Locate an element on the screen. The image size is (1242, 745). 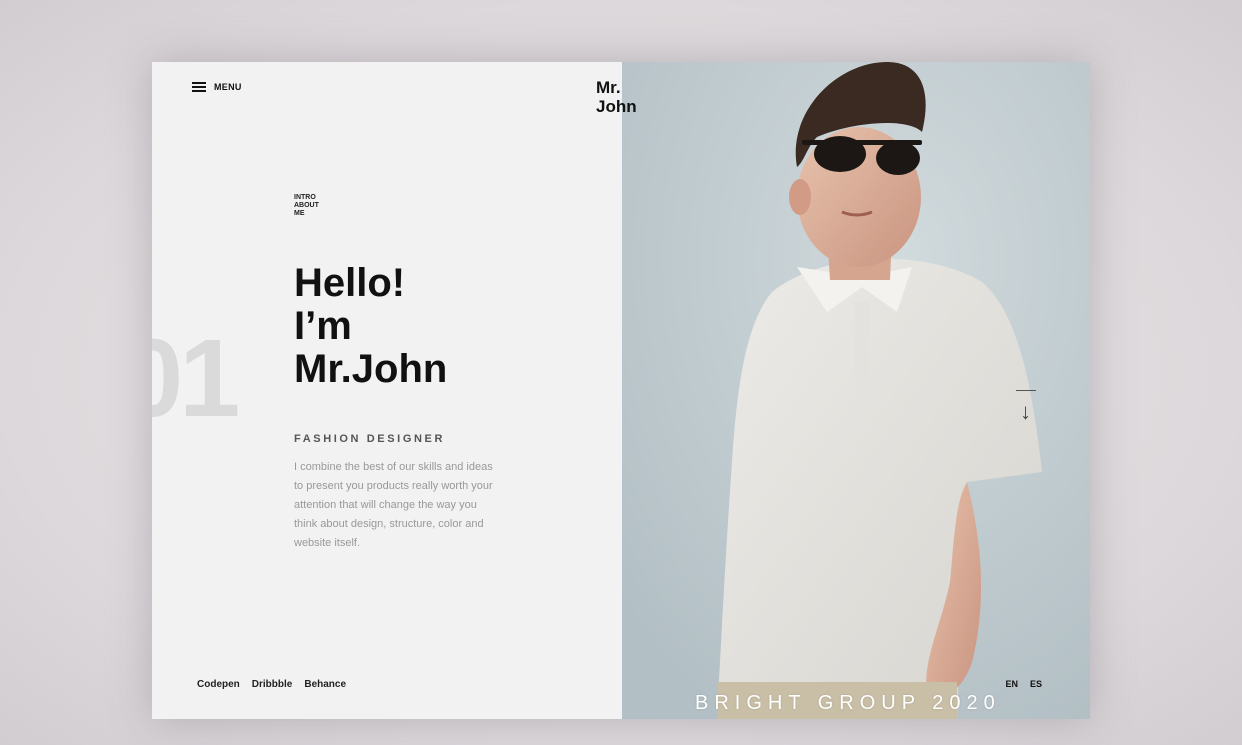
scroll-indicator-line is located at coordinates (1026, 390).